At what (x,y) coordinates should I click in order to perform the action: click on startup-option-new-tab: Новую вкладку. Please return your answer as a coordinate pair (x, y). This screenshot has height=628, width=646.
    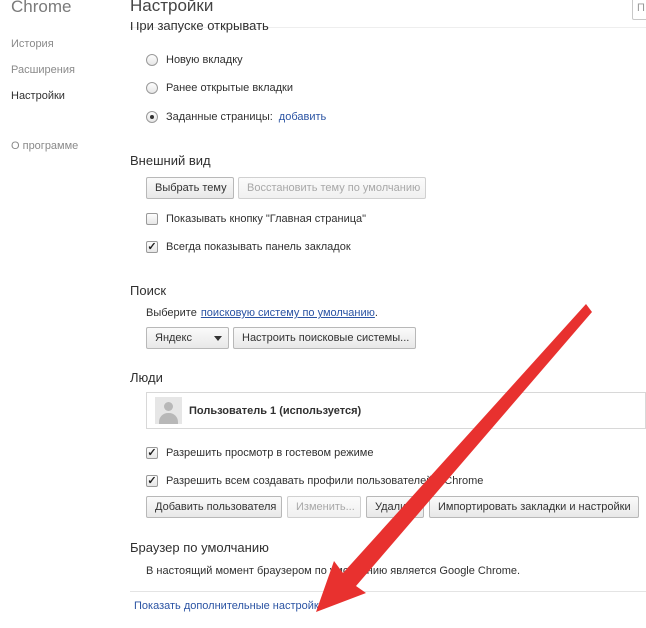
    Looking at the image, I should click on (194, 60).